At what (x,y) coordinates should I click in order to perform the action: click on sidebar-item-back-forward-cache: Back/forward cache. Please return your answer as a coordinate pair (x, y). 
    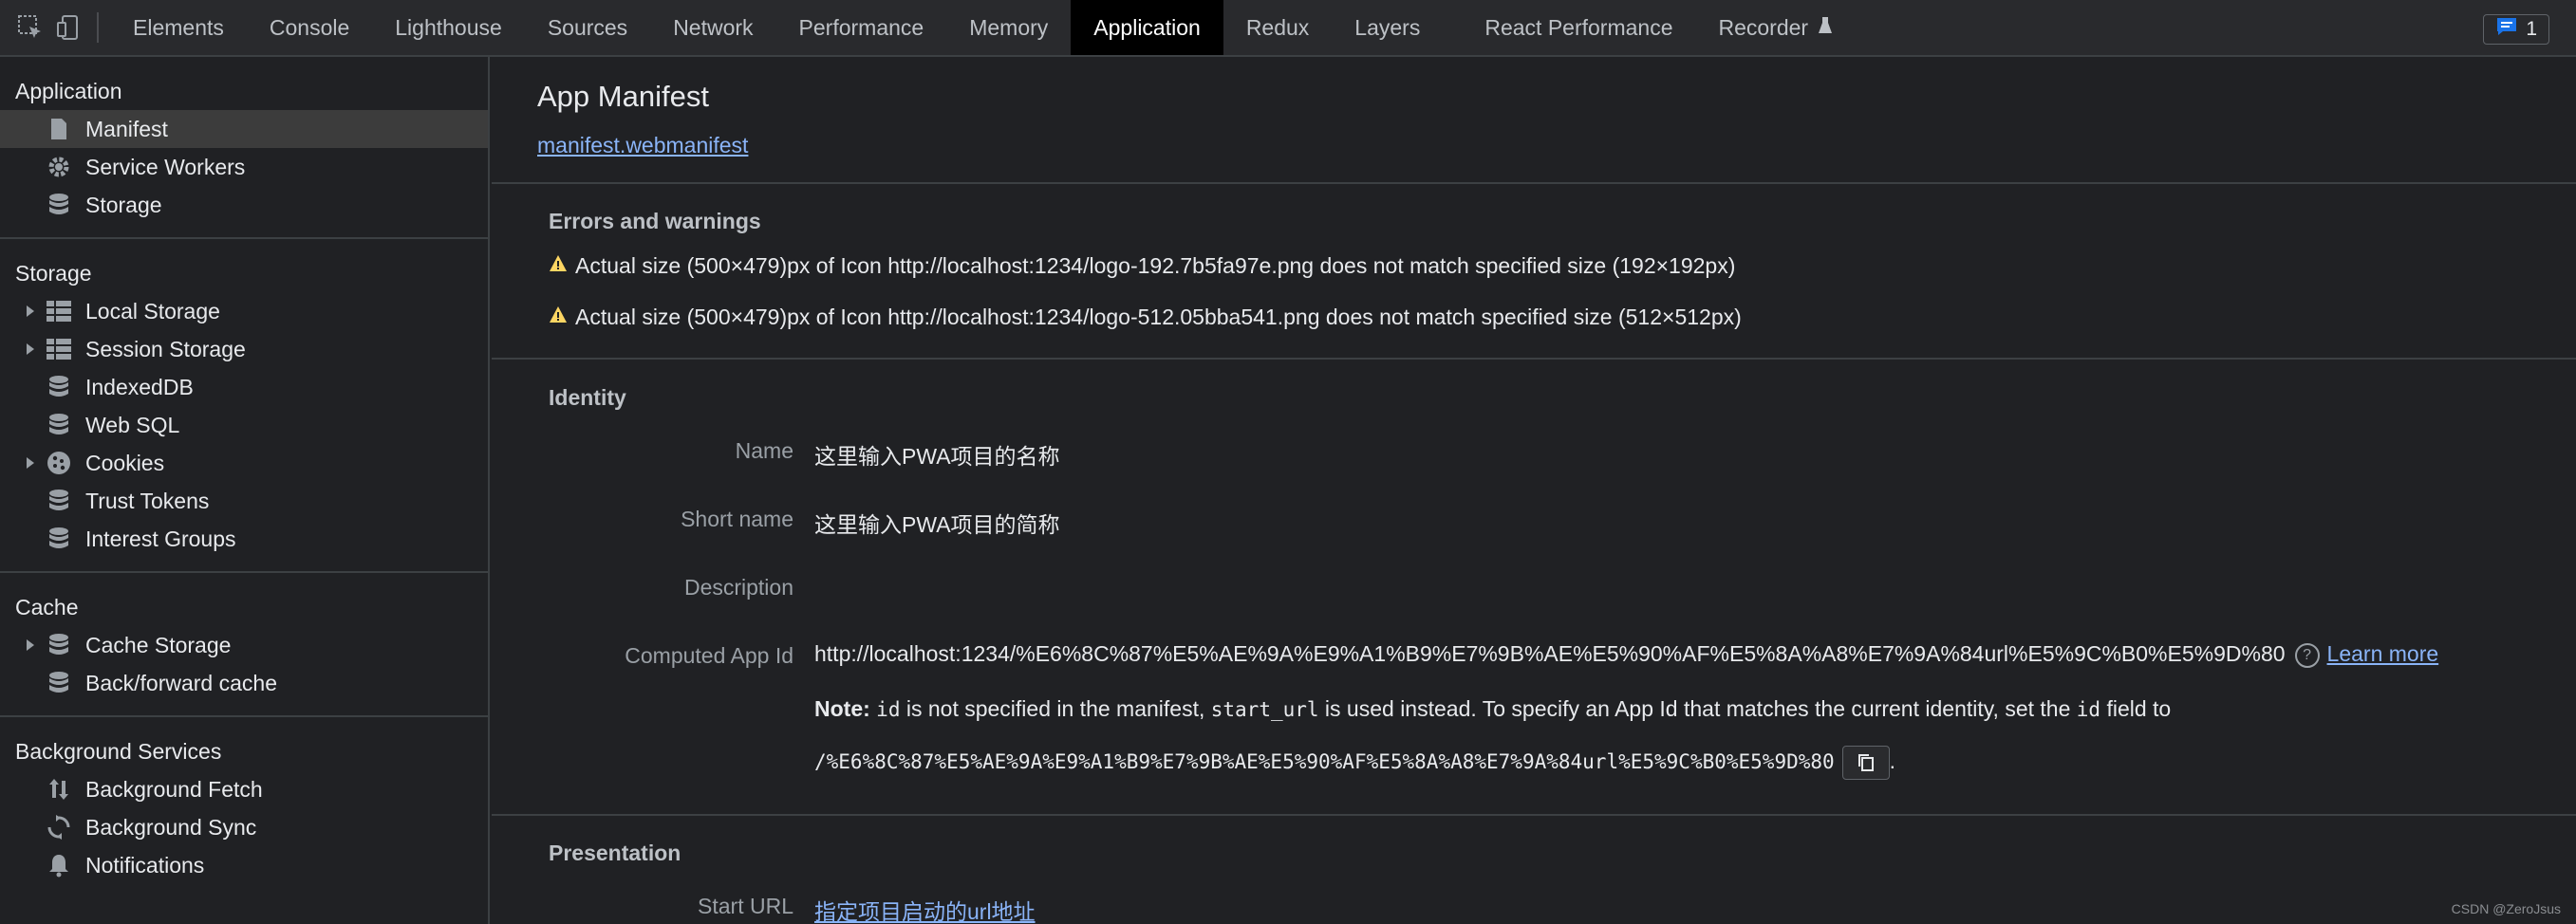
    Looking at the image, I should click on (244, 683).